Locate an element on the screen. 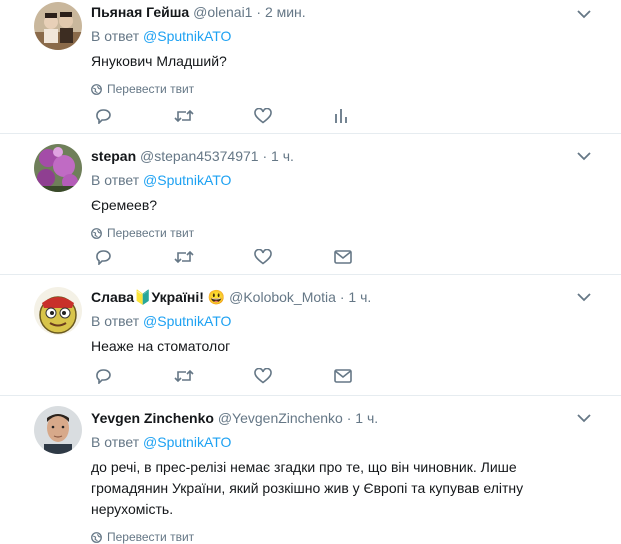 Image resolution: width=621 pixels, height=544 pixels. username: @olenai1 is located at coordinates (222, 12).